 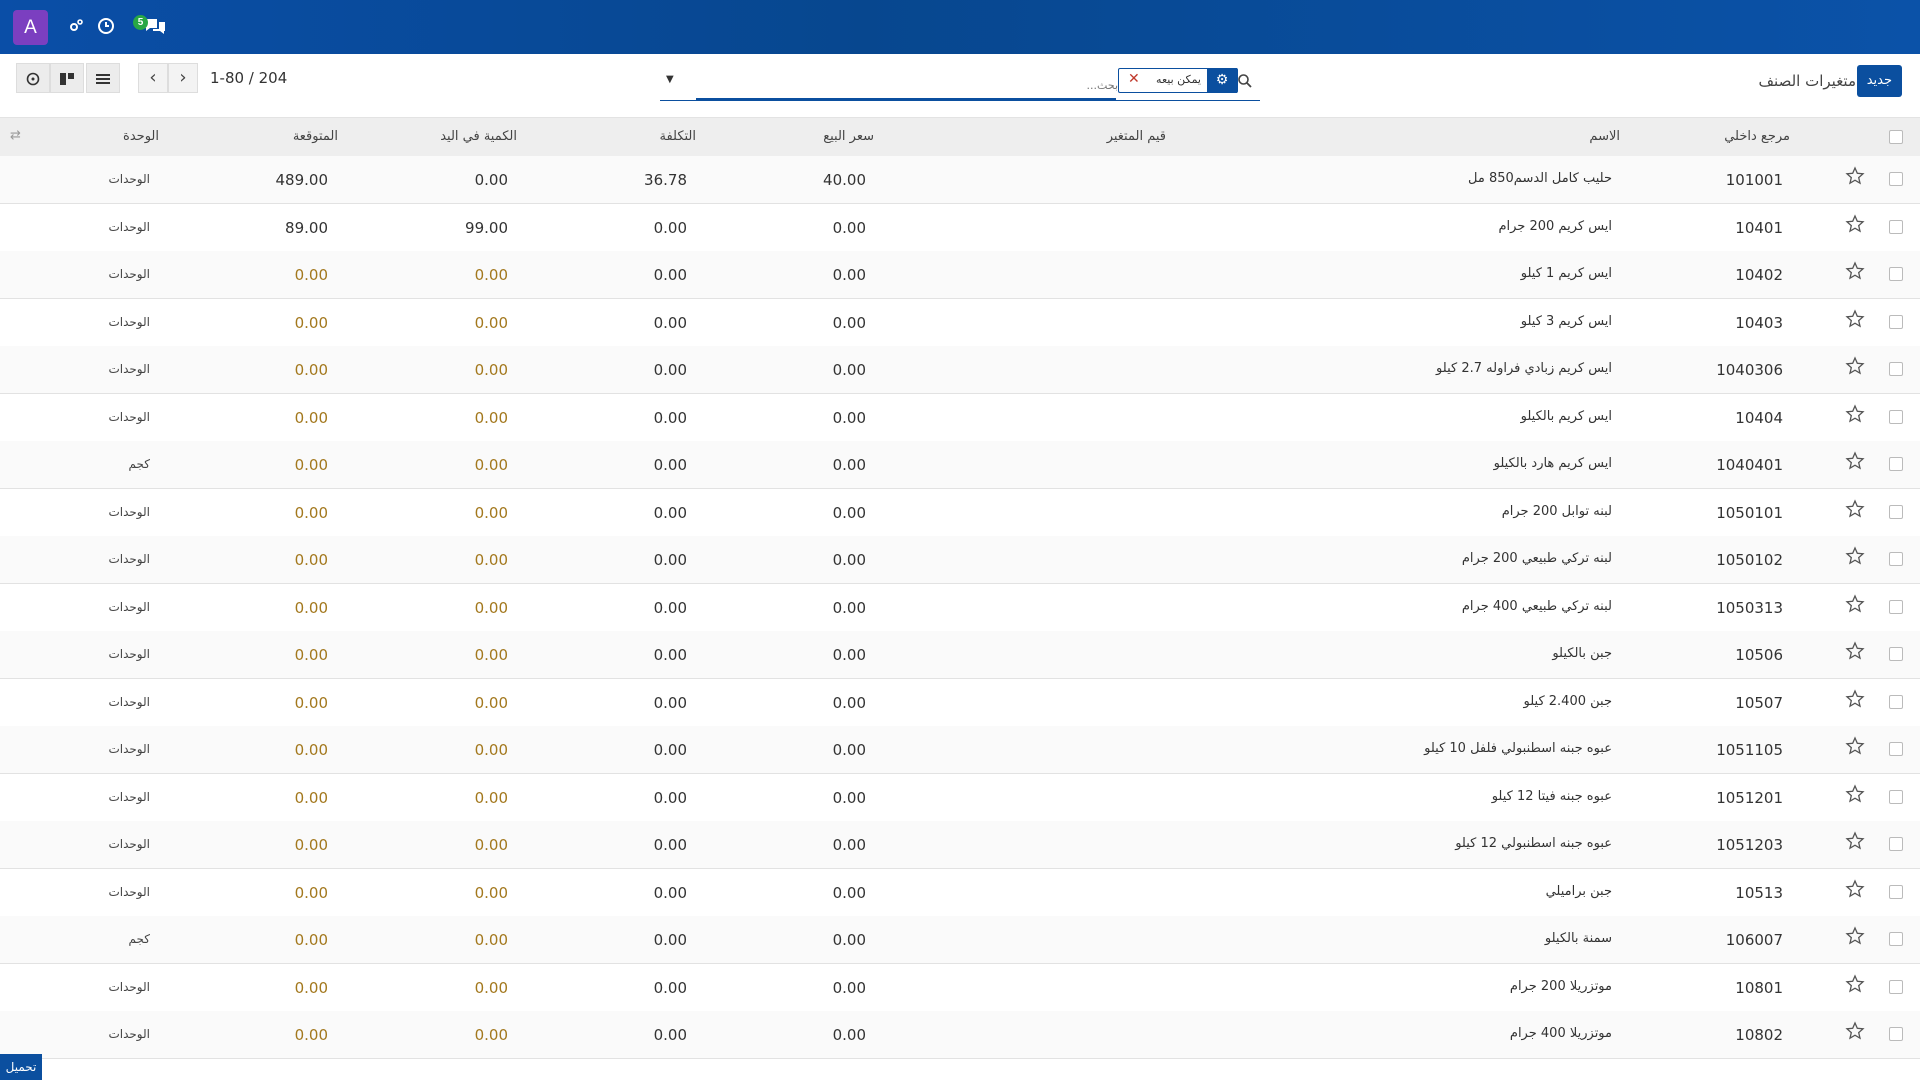 What do you see at coordinates (1556, 511) in the screenshot?
I see `cell-name: لبنه توابل 200 جرام` at bounding box center [1556, 511].